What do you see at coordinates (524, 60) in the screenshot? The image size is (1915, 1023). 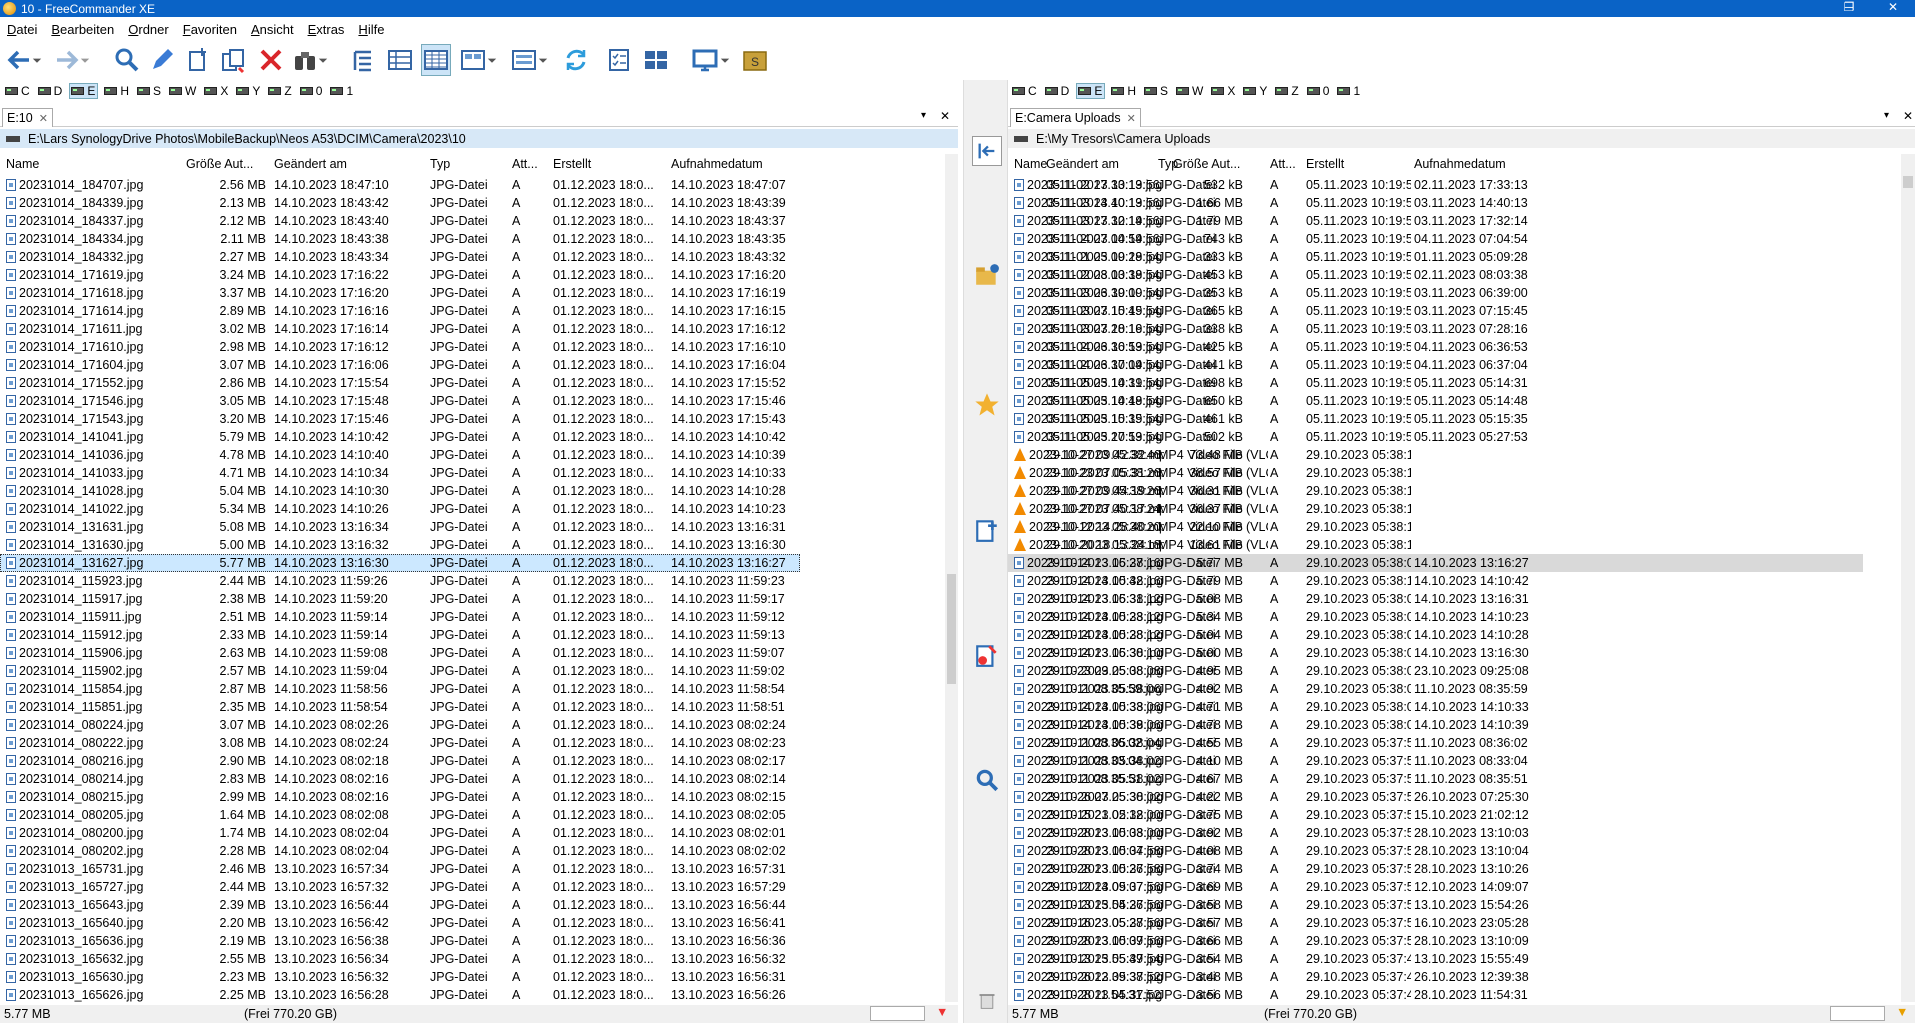 I see `layout-icon` at bounding box center [524, 60].